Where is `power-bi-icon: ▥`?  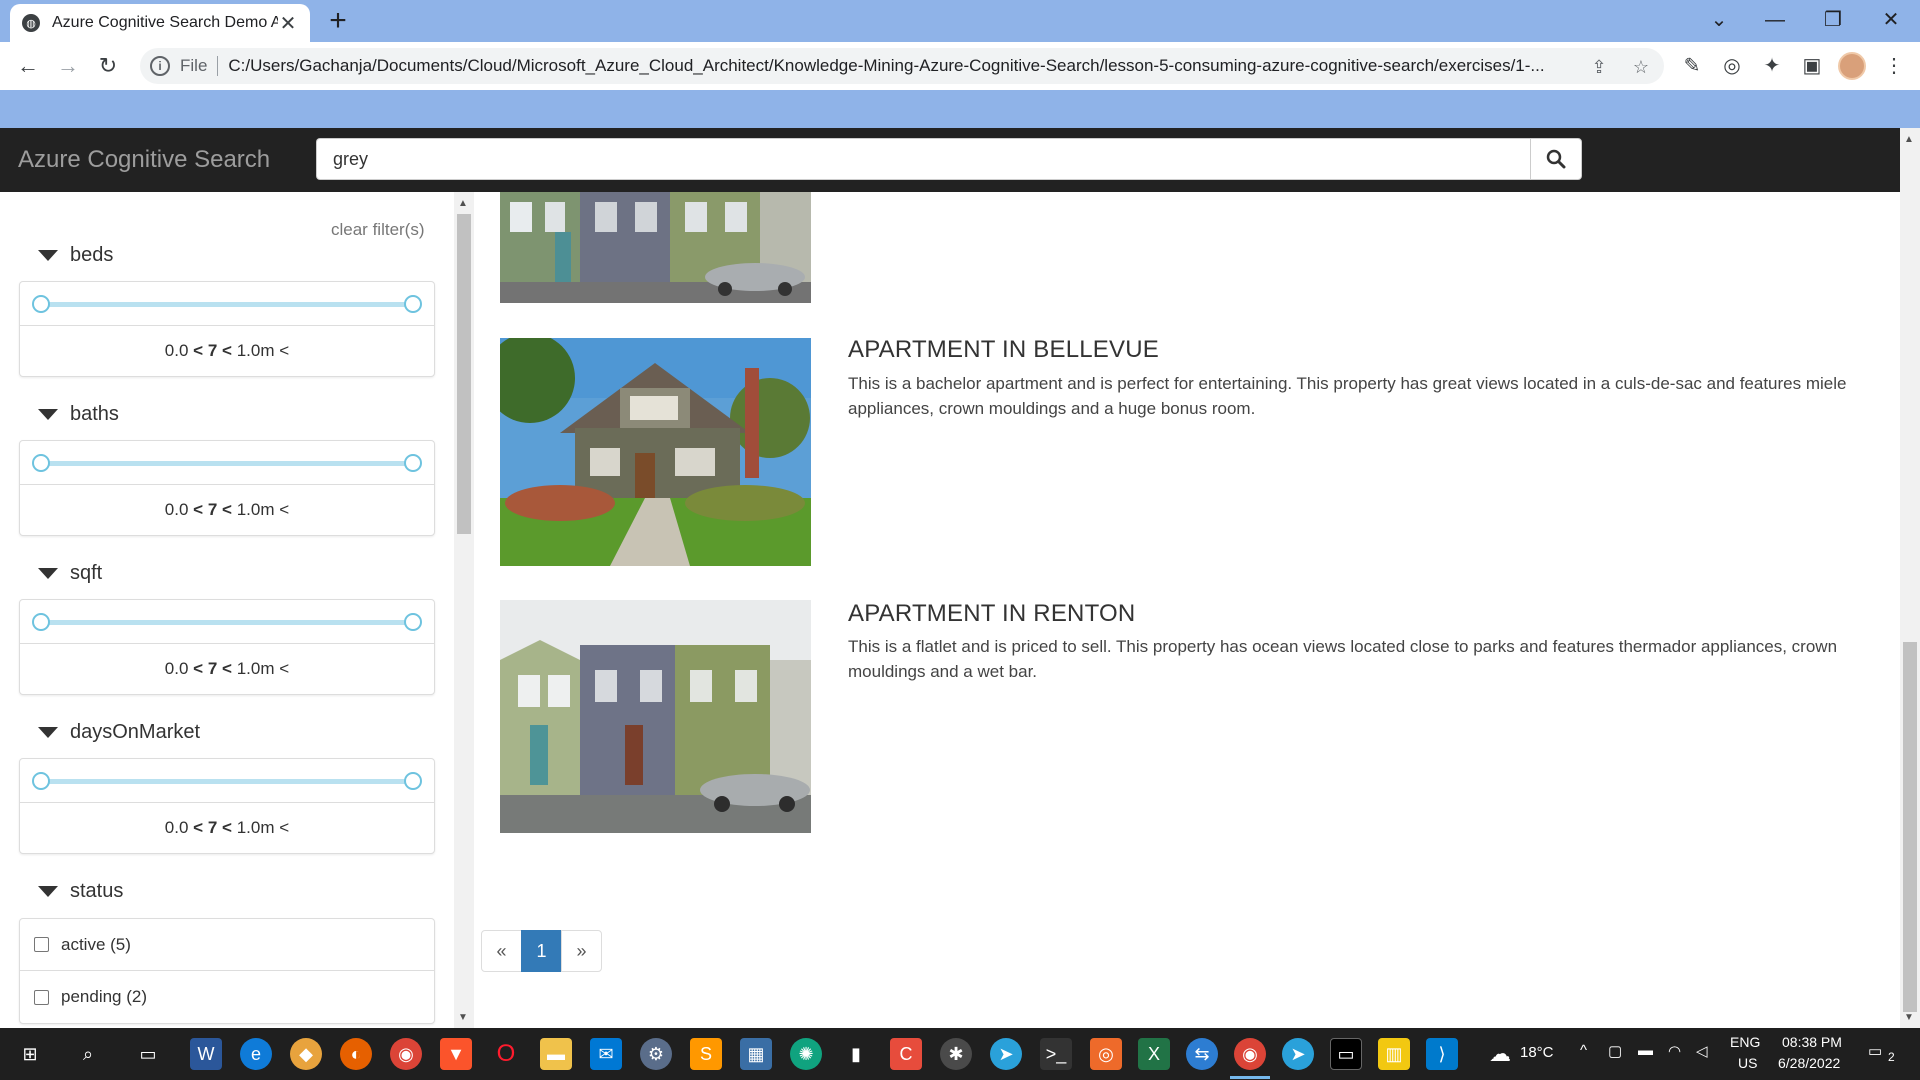 power-bi-icon: ▥ is located at coordinates (1394, 1054).